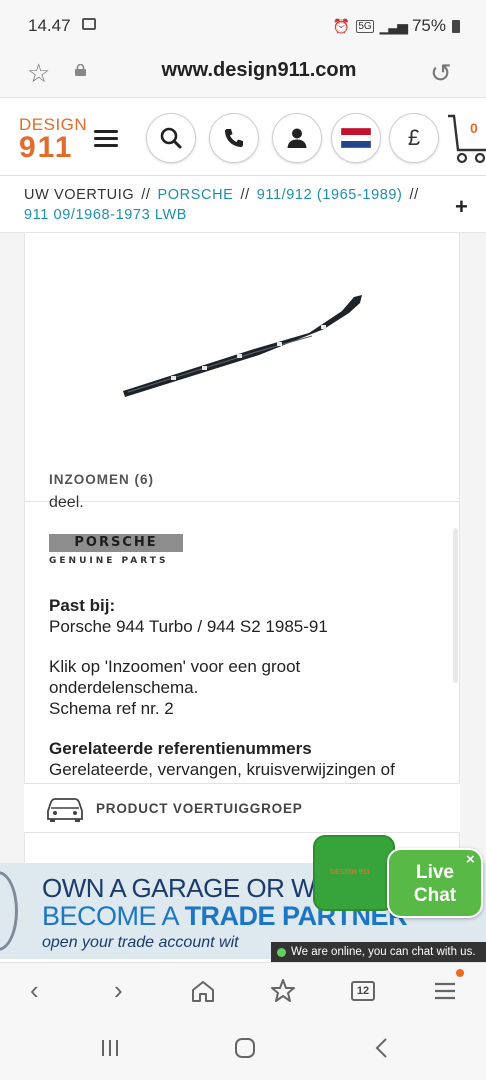 Image resolution: width=486 pixels, height=1080 pixels. I want to click on banner-line1: OWN A GARAGE OR W, so click(179, 888).